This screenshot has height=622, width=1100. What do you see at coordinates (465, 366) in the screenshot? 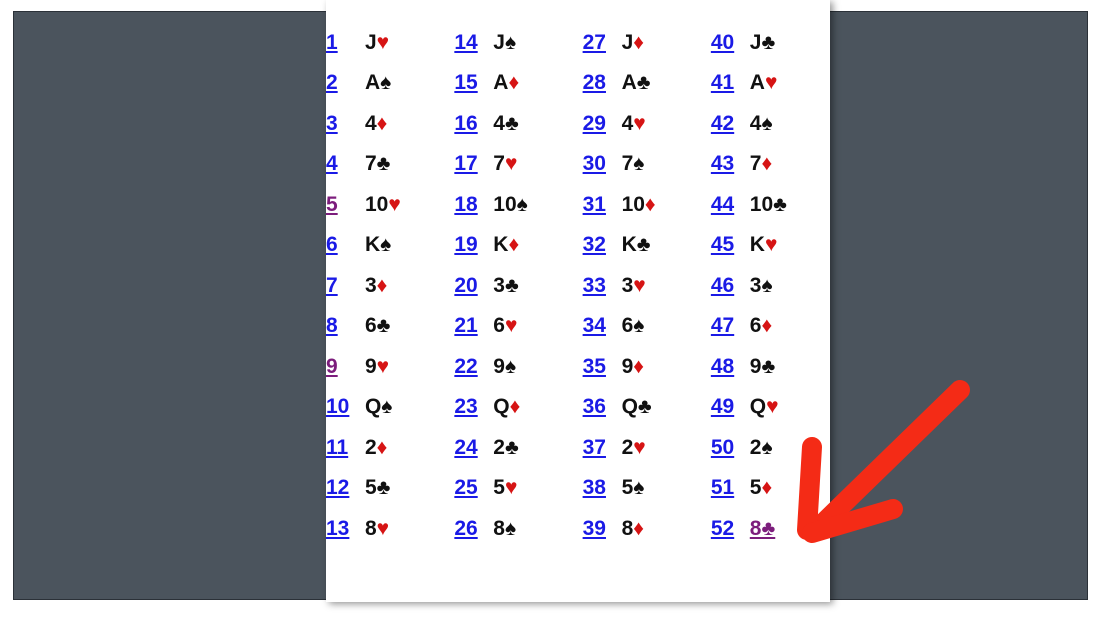
I see `card-number-link-22: 22` at bounding box center [465, 366].